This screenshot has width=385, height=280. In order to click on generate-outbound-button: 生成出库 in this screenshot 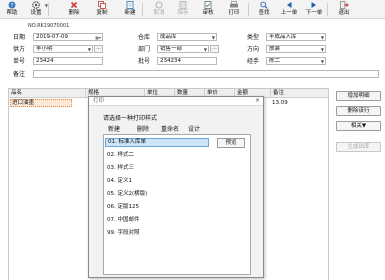, I will do `click(358, 147)`.